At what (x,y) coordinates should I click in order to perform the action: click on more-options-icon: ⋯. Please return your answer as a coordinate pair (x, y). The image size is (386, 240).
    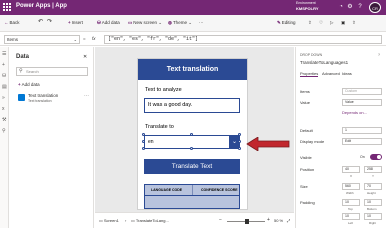
    Looking at the image, I should click on (86, 96).